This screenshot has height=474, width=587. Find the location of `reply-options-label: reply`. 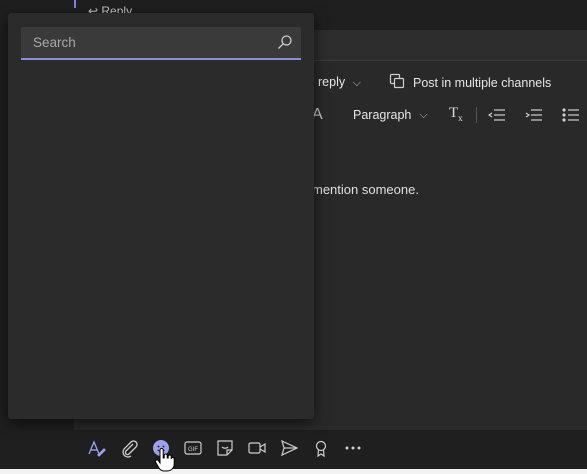

reply-options-label: reply is located at coordinates (332, 82).